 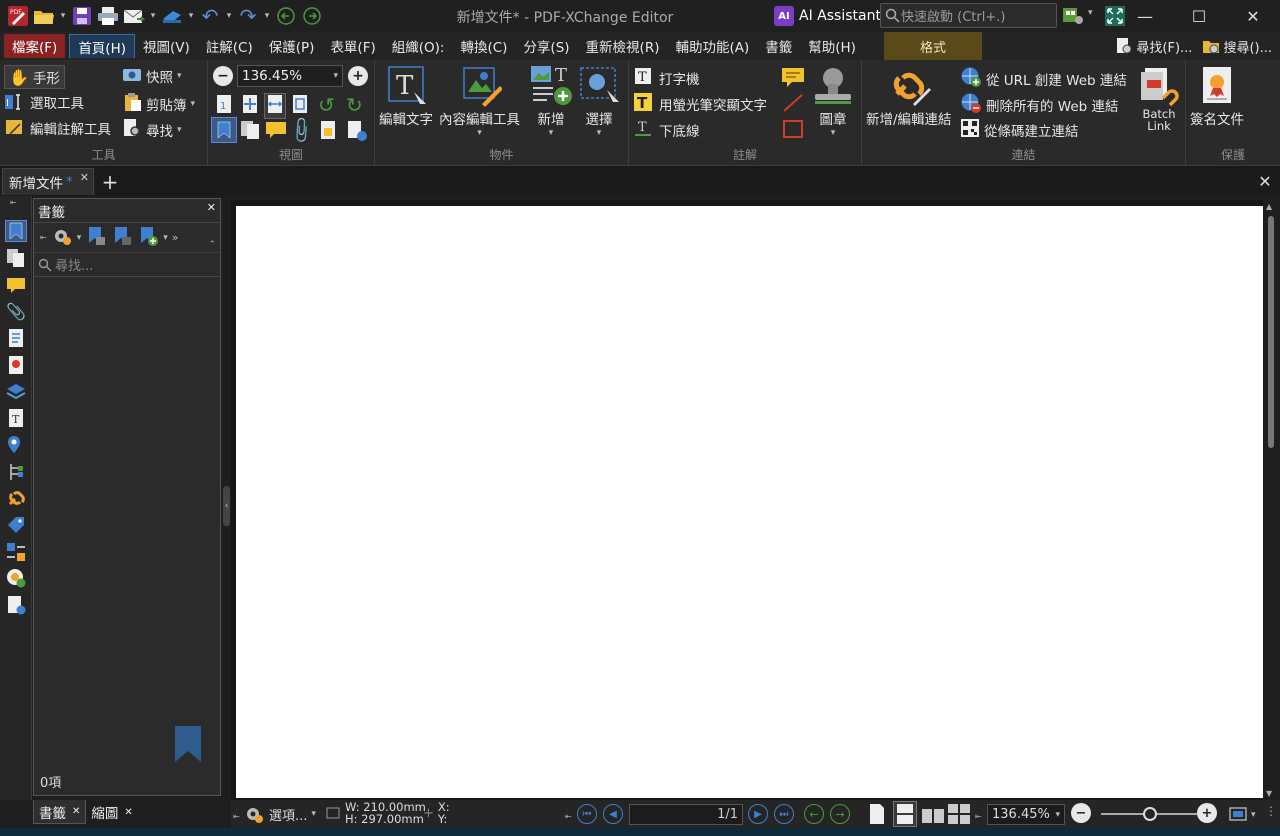 I want to click on destinations-tab-icon, so click(x=16, y=338).